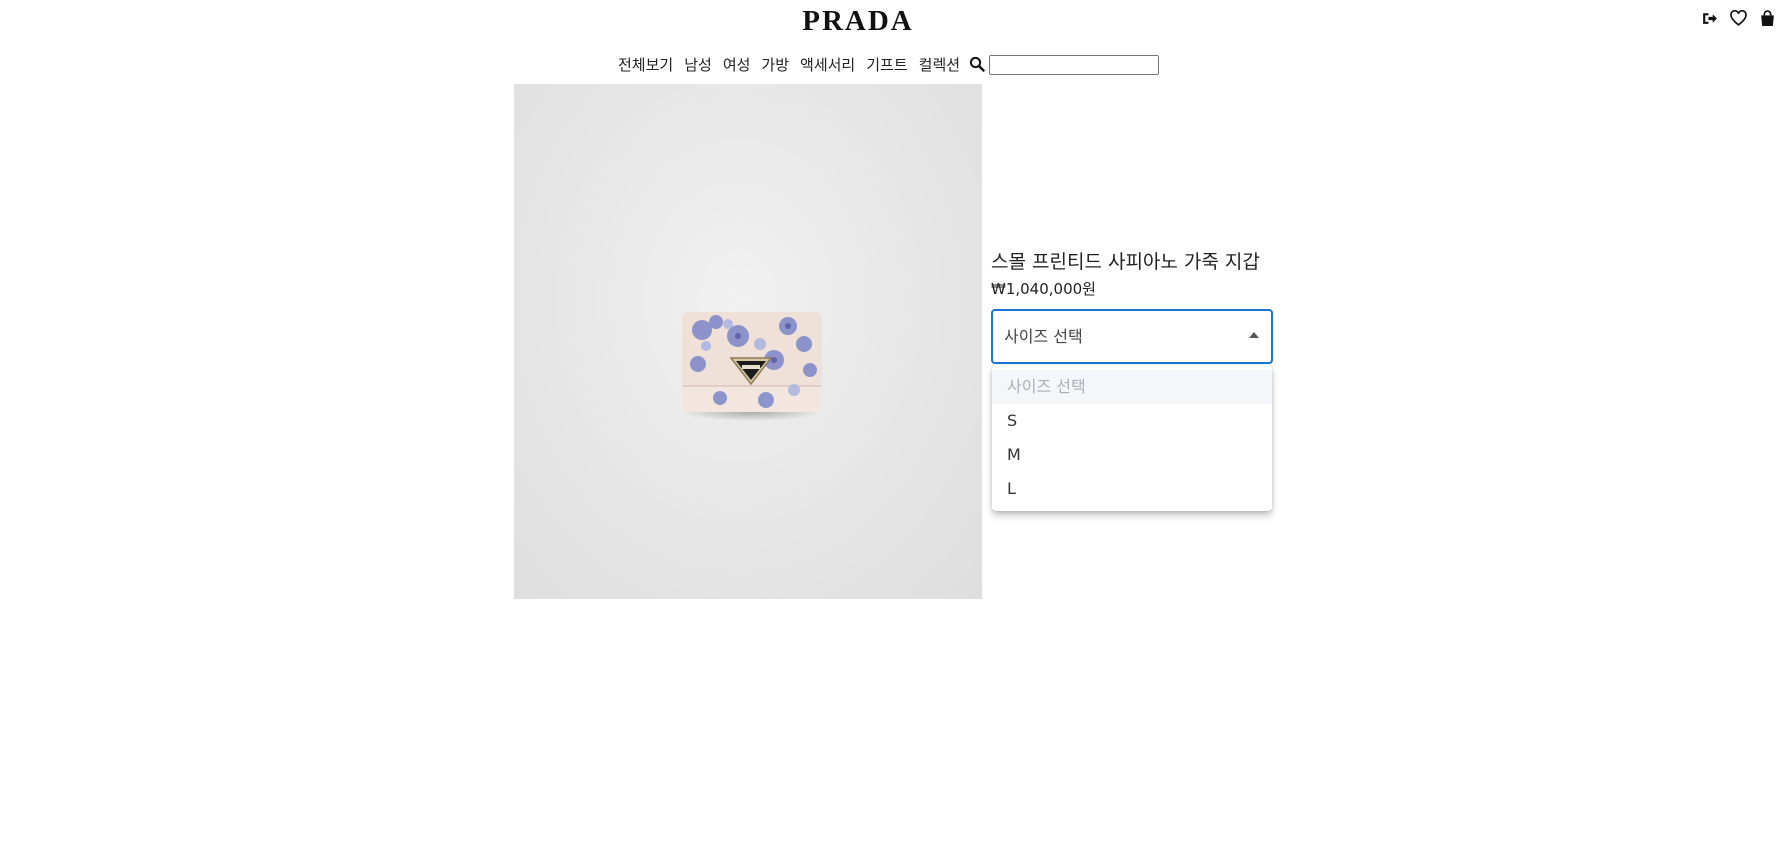  I want to click on nav-item-bags: 가방, so click(775, 64).